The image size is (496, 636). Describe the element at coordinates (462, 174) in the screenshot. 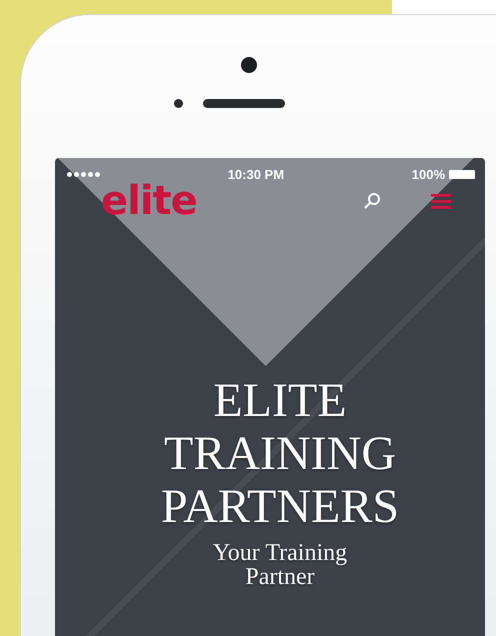

I see `battery-icon` at that location.